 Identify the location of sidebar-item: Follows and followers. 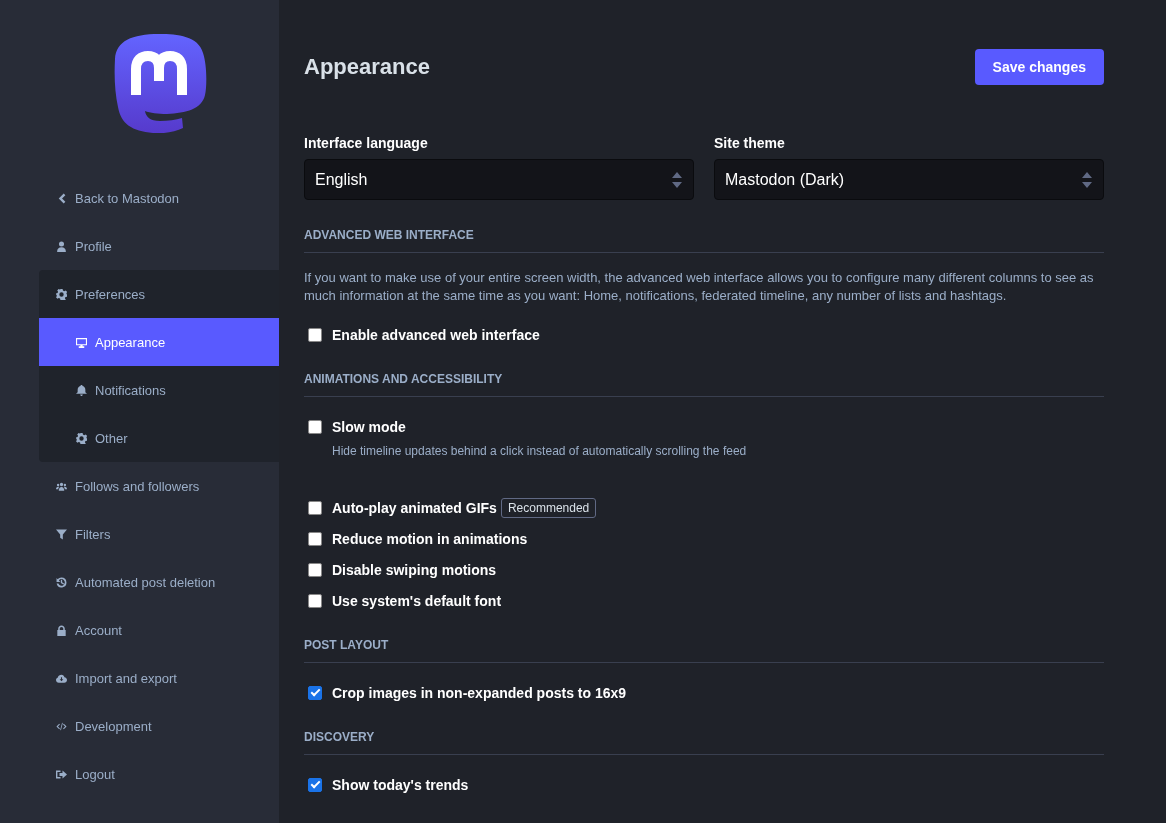
(159, 486).